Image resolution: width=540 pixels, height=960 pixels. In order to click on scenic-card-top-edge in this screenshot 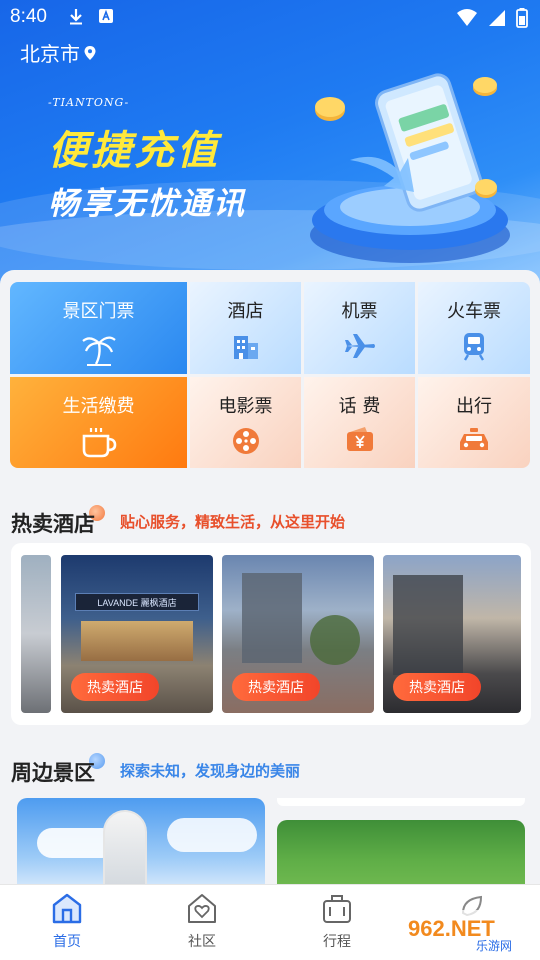, I will do `click(401, 802)`.